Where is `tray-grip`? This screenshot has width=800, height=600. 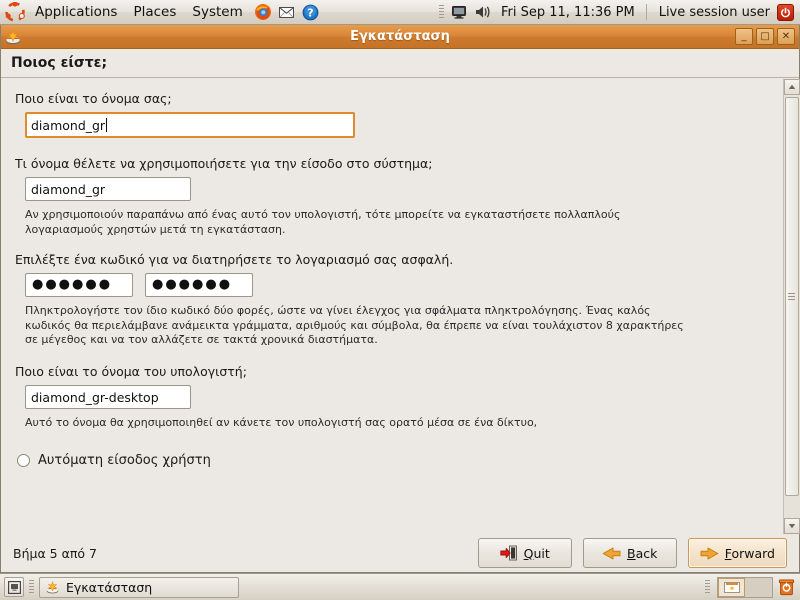
tray-grip is located at coordinates (441, 12).